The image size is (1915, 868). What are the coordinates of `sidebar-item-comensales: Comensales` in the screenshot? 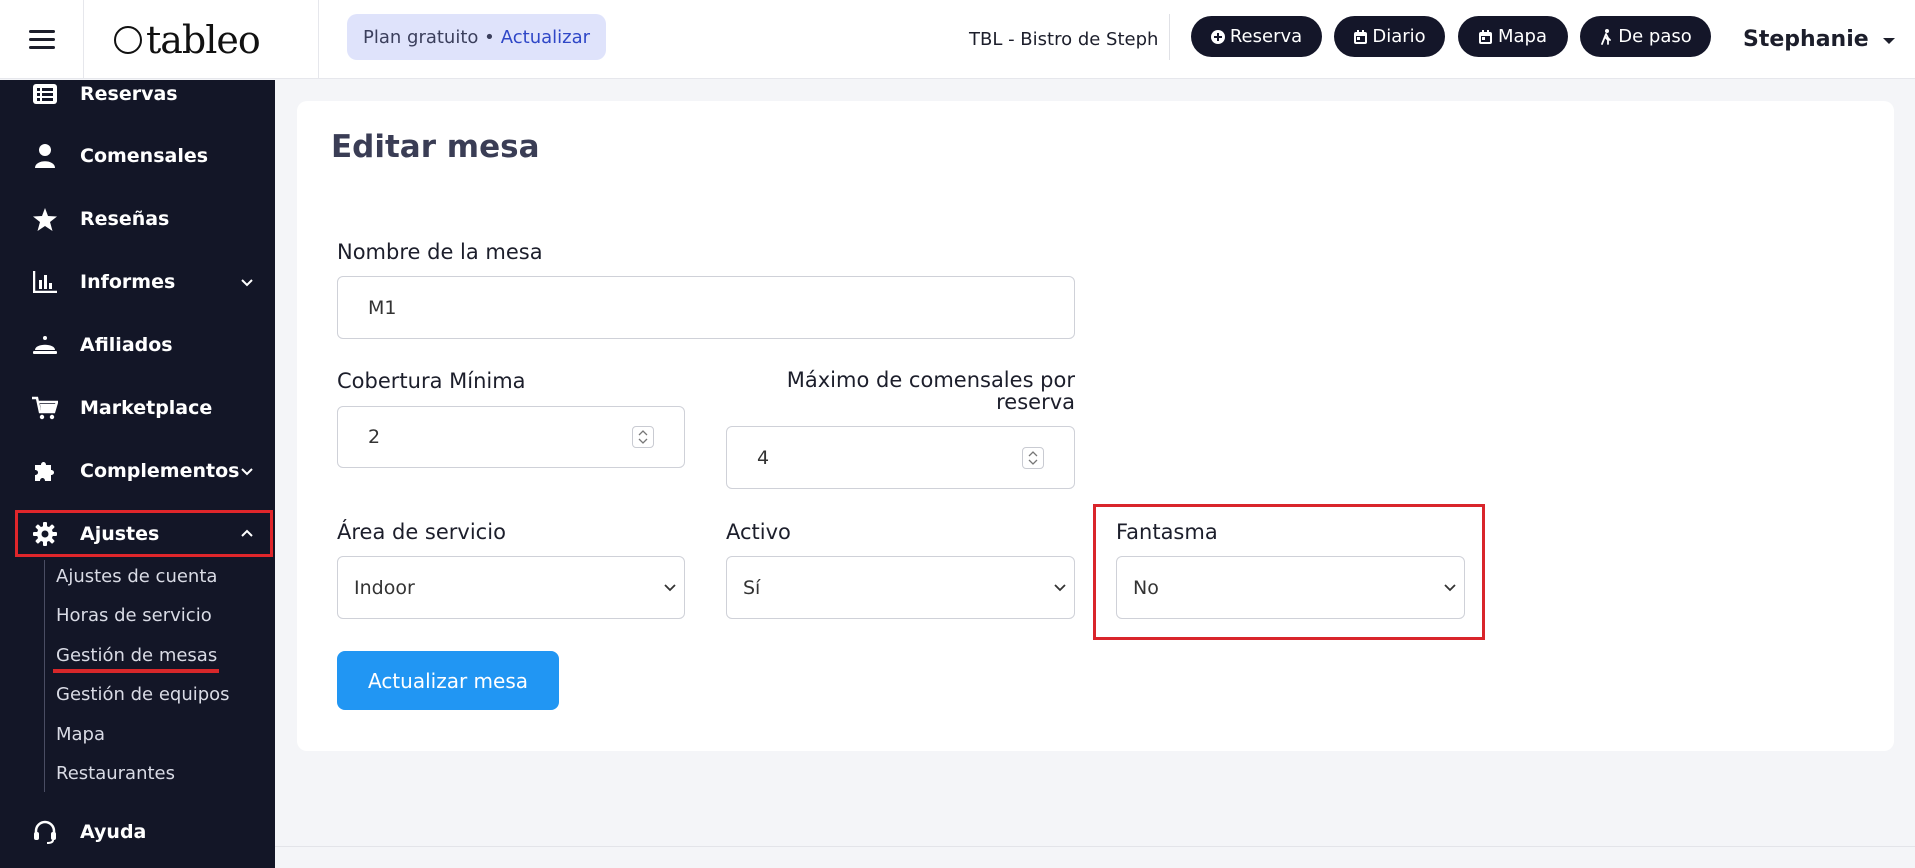 It's located at (137, 156).